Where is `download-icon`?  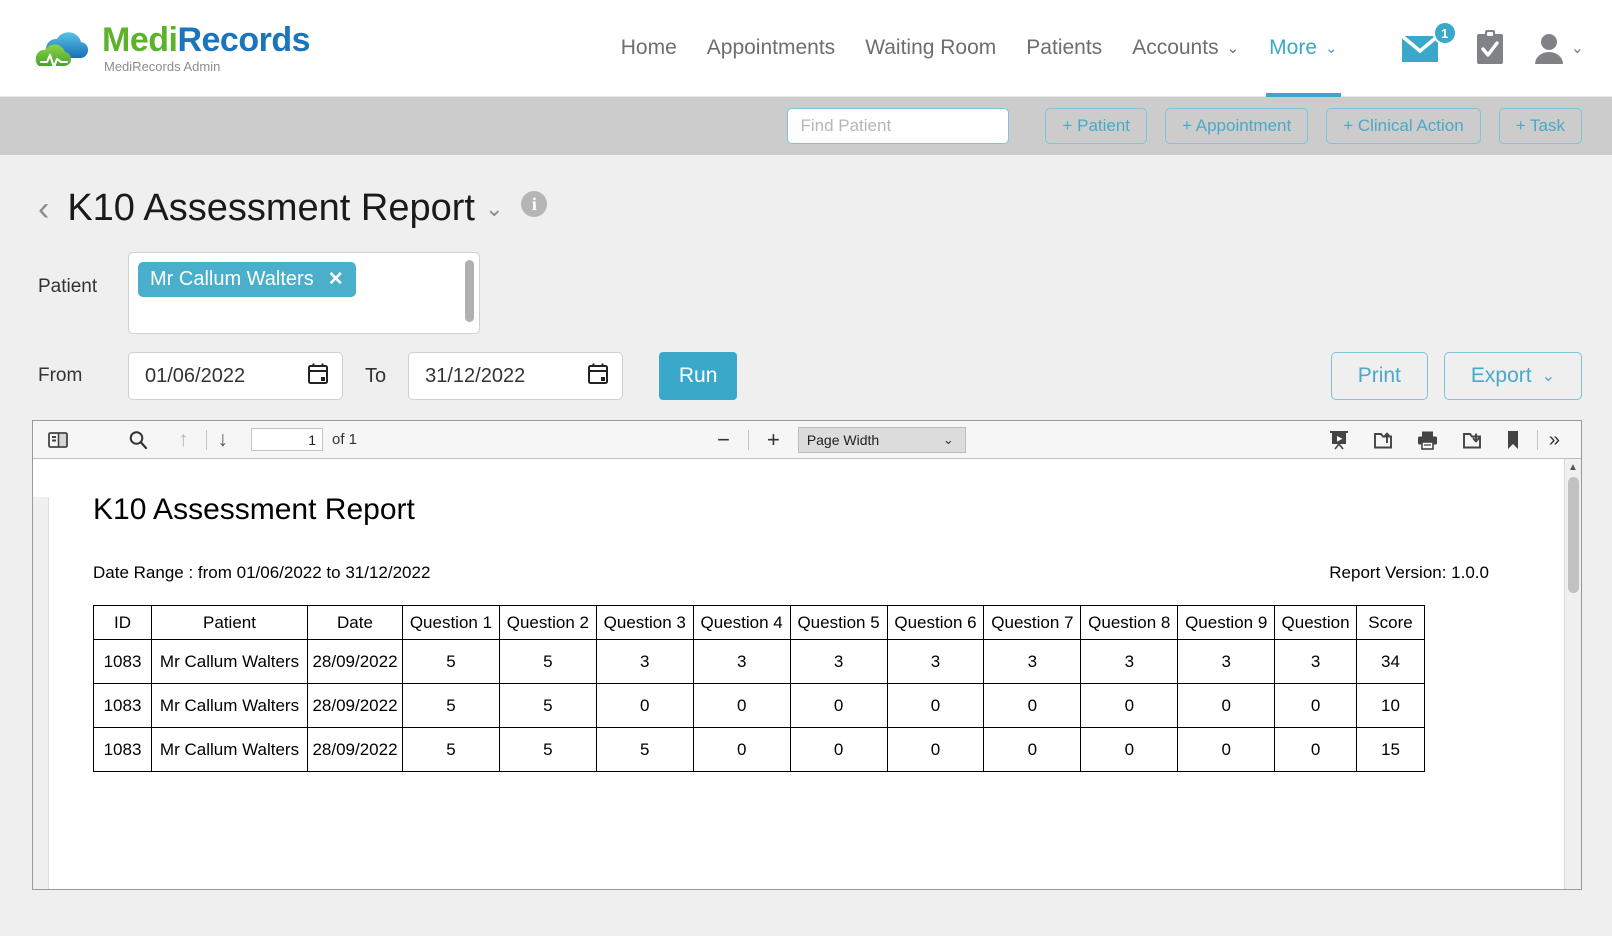
download-icon is located at coordinates (1472, 440).